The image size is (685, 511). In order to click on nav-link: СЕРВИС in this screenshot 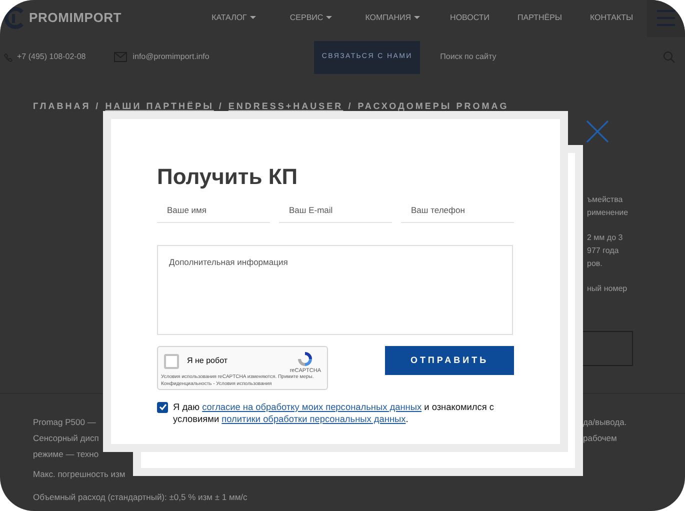, I will do `click(311, 18)`.